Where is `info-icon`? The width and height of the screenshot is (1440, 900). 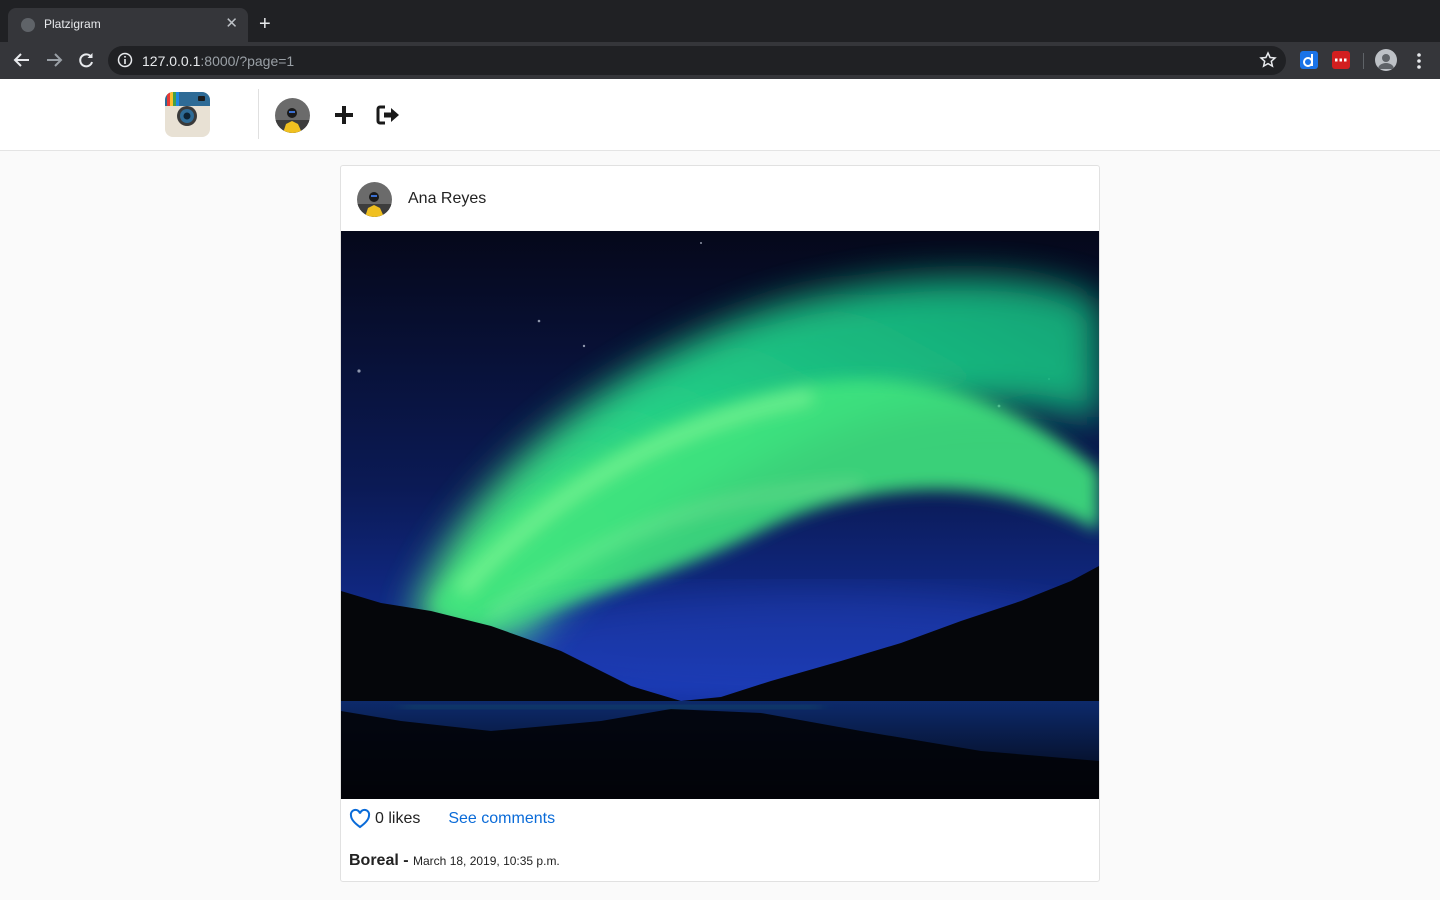
info-icon is located at coordinates (125, 60).